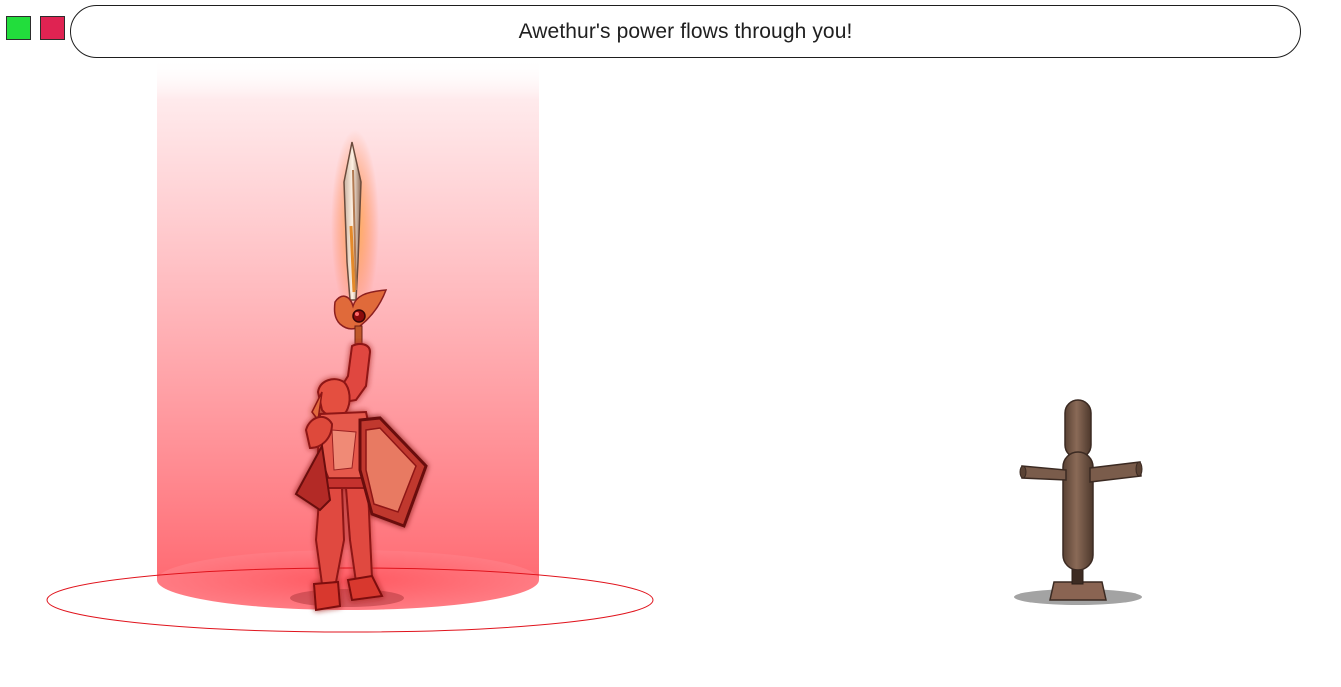  Describe the element at coordinates (347, 598) in the screenshot. I see `hero-shadow` at that location.